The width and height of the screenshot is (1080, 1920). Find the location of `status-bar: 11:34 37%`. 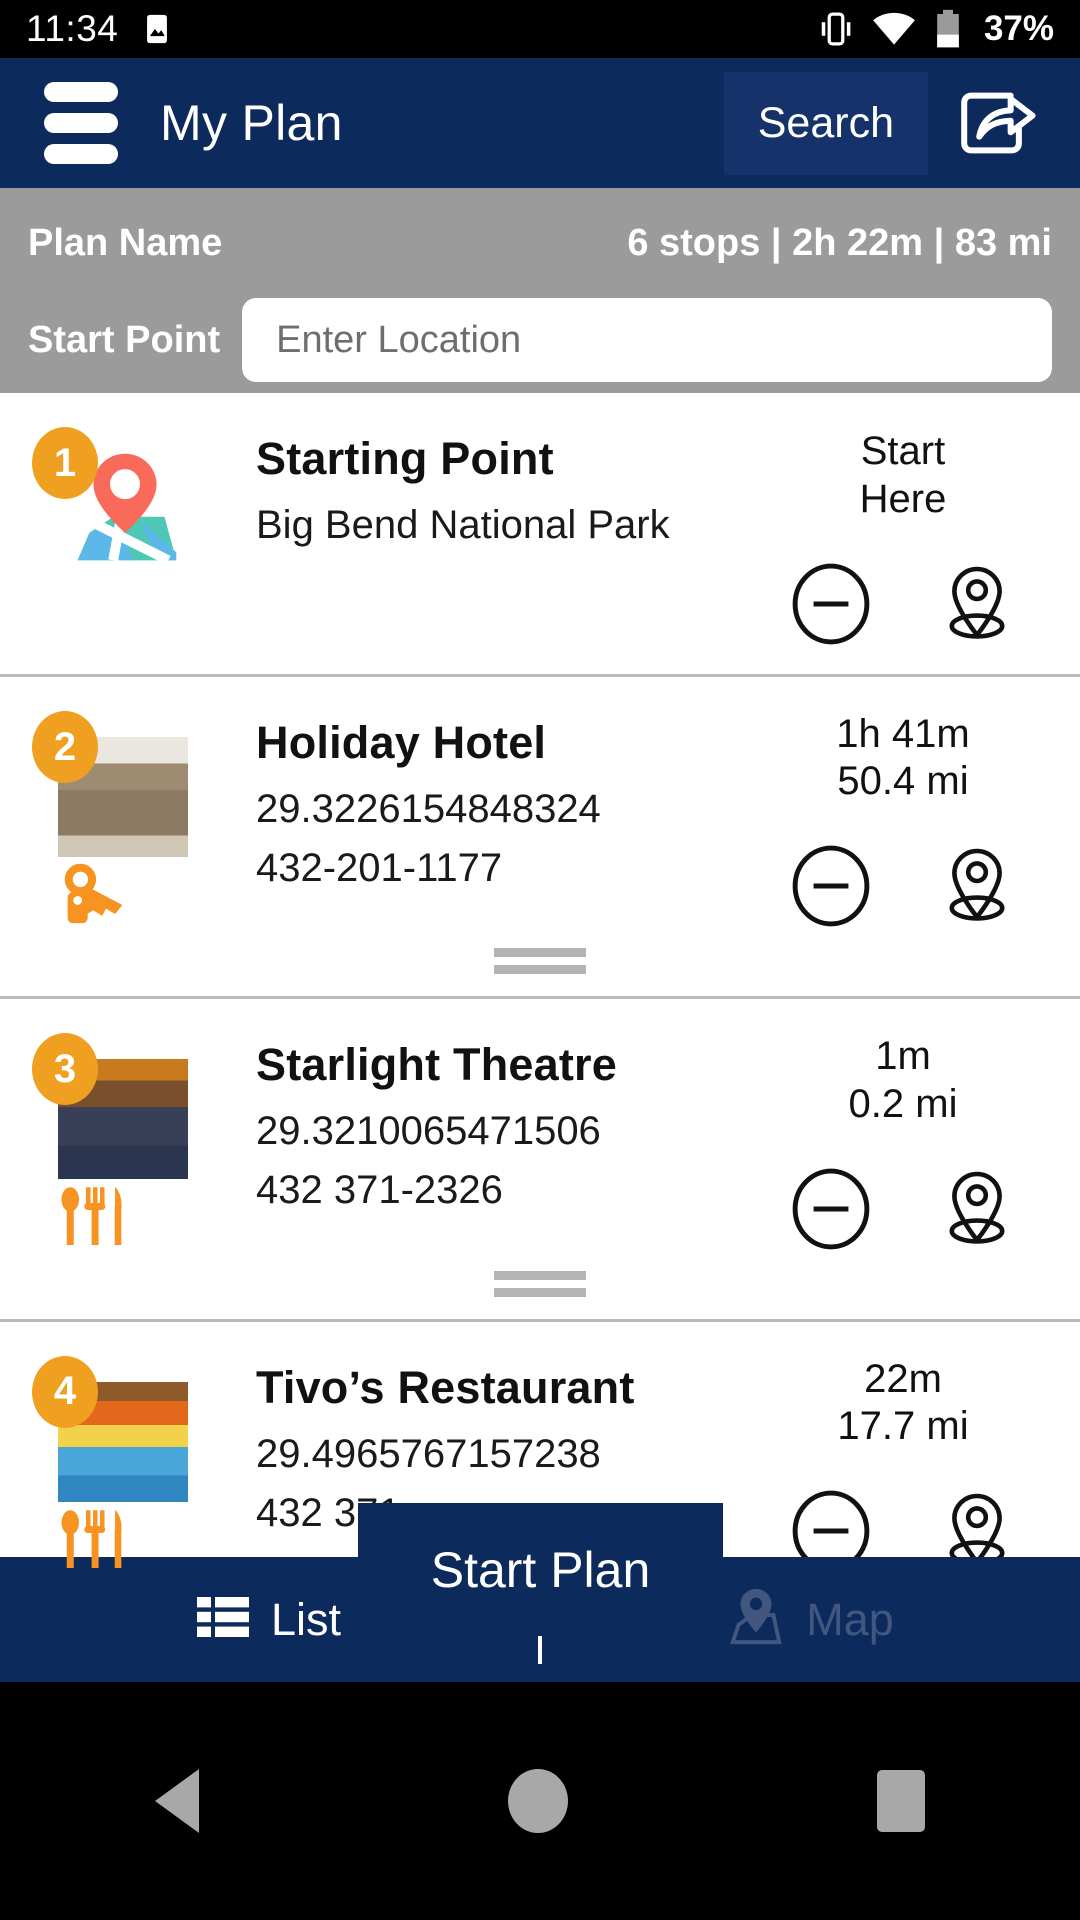

status-bar: 11:34 37% is located at coordinates (540, 29).